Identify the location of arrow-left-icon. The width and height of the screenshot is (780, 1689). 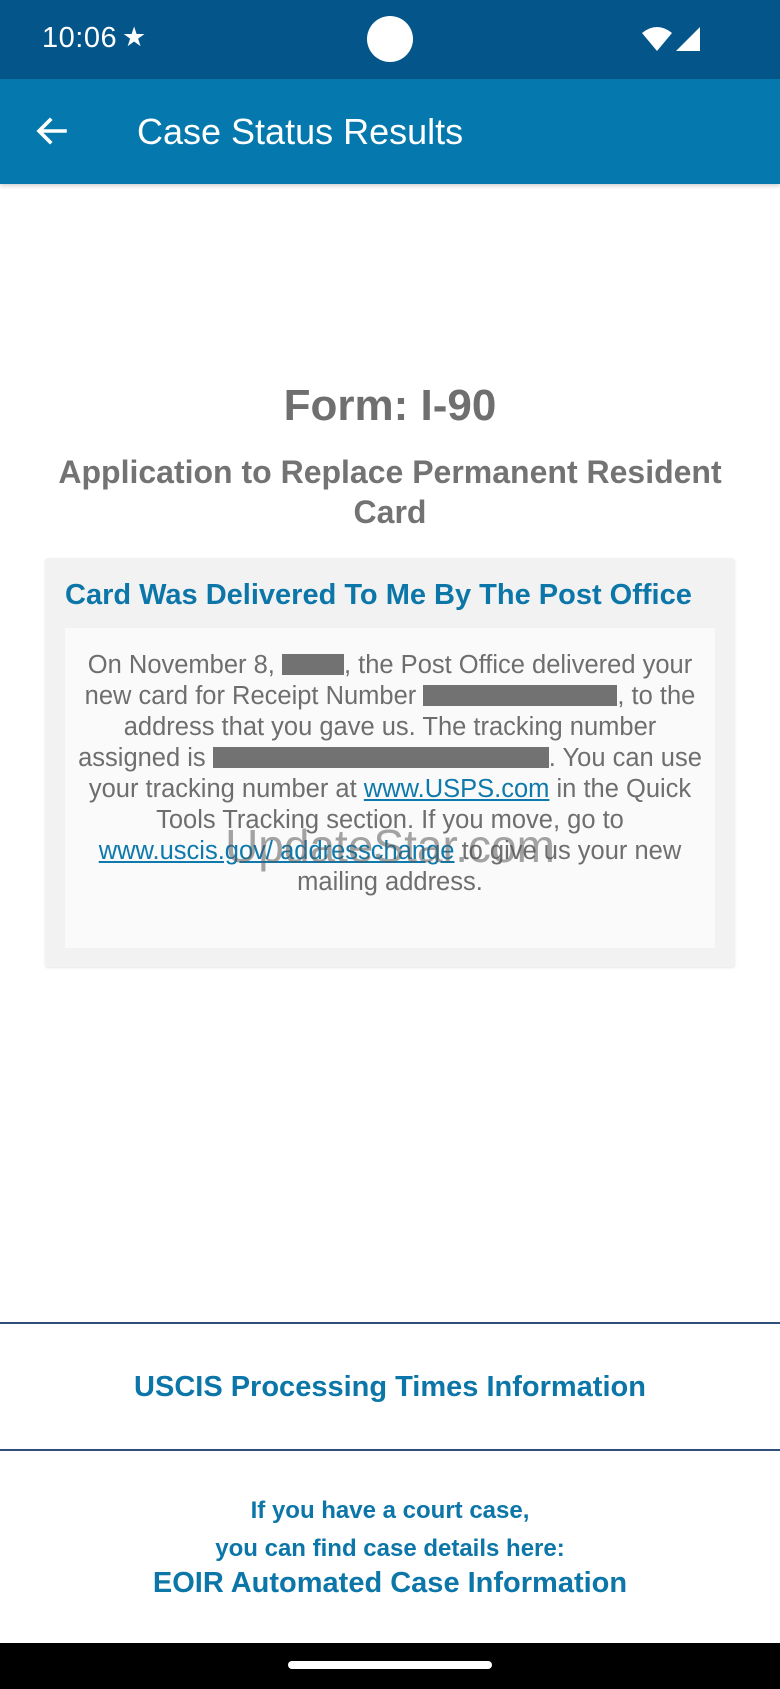
(51, 131).